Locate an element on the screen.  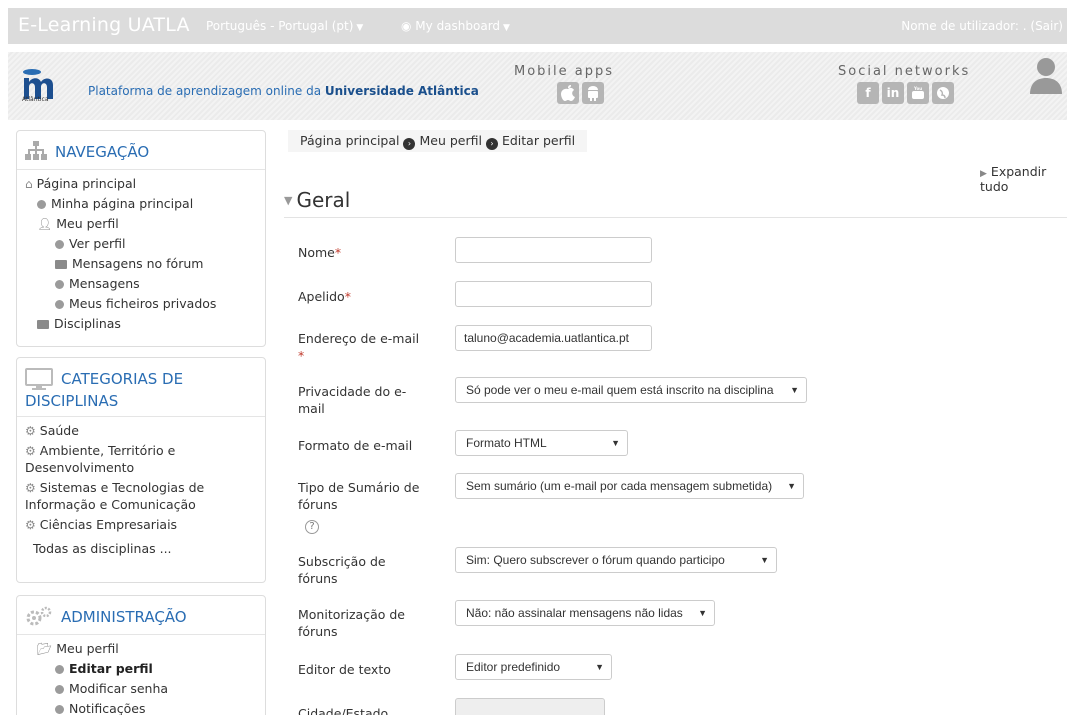
admin-item-notifications: Notificações is located at coordinates (141, 707).